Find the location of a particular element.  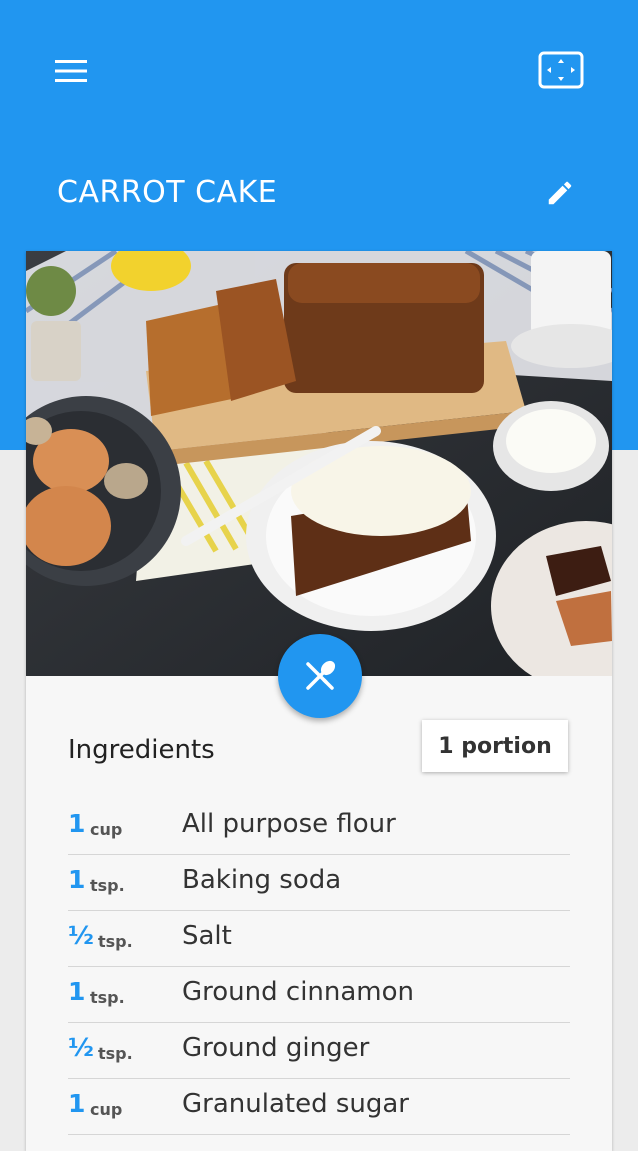

pencil-icon is located at coordinates (560, 193).